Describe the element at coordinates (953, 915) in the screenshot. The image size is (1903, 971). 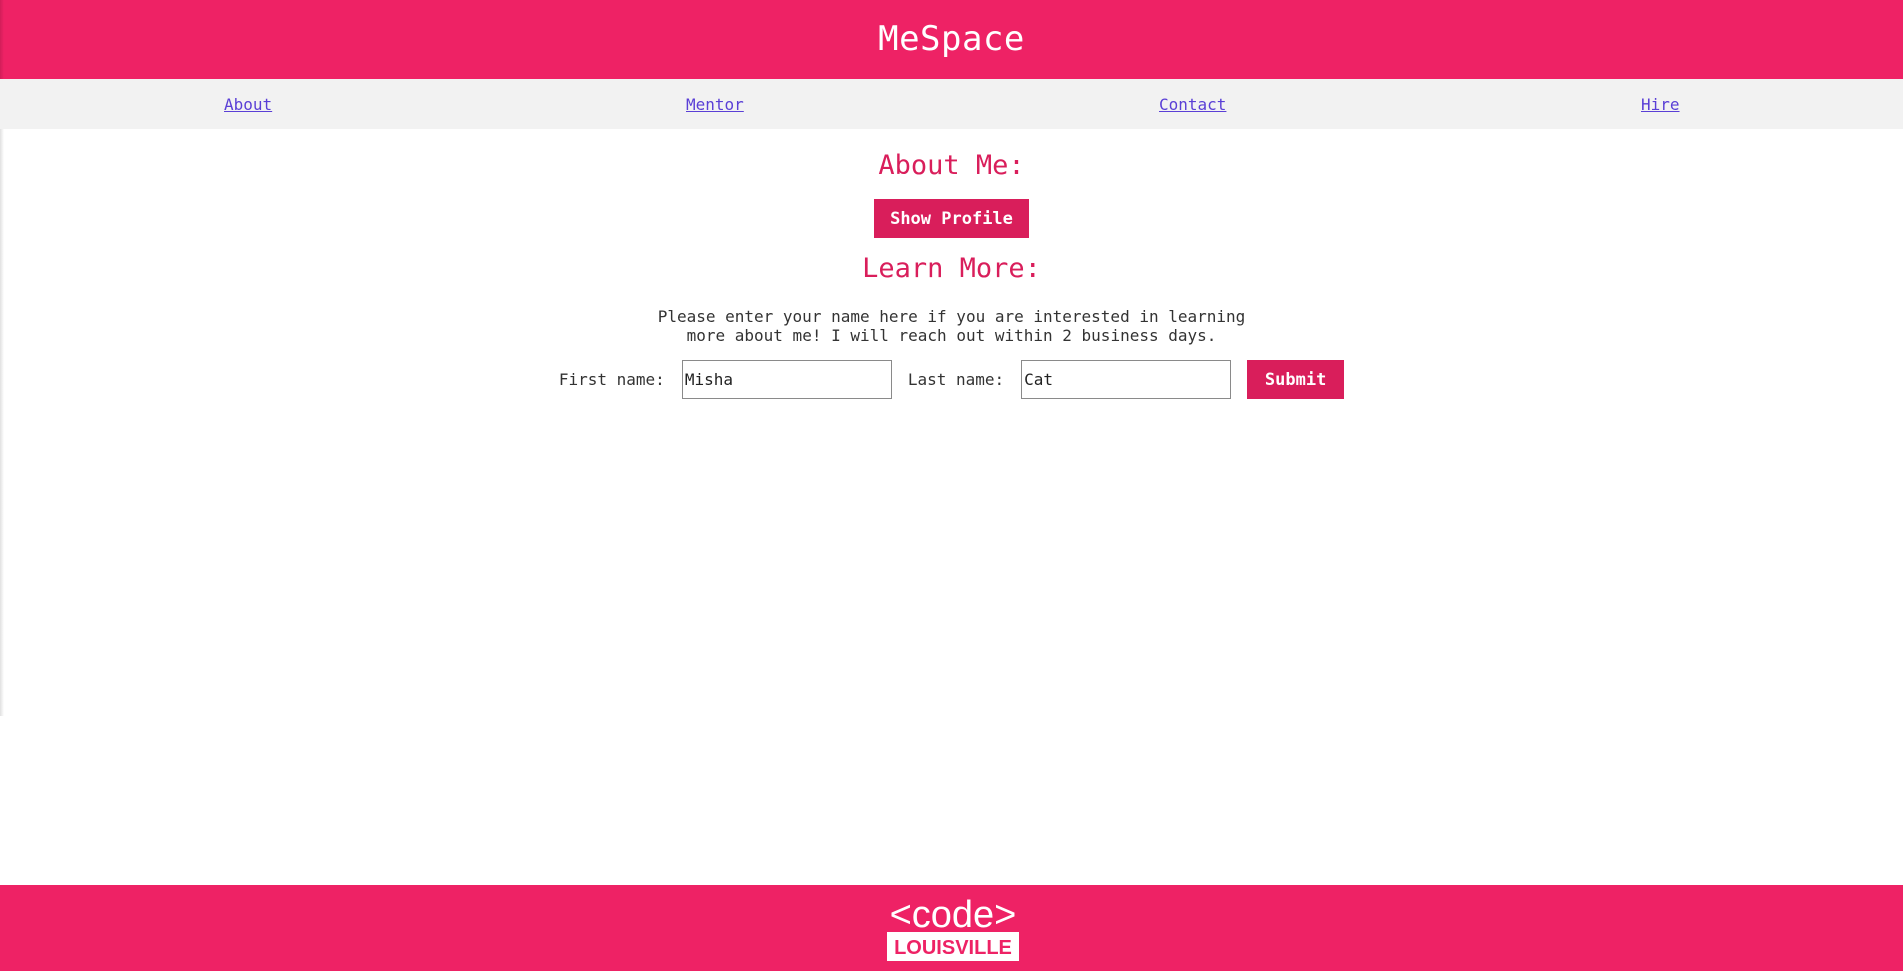
I see `logo-code-text: <code>` at that location.